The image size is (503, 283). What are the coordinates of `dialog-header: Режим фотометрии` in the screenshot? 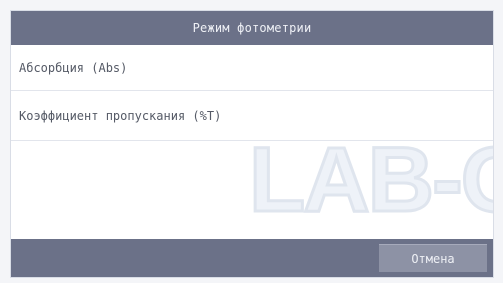 It's located at (252, 28).